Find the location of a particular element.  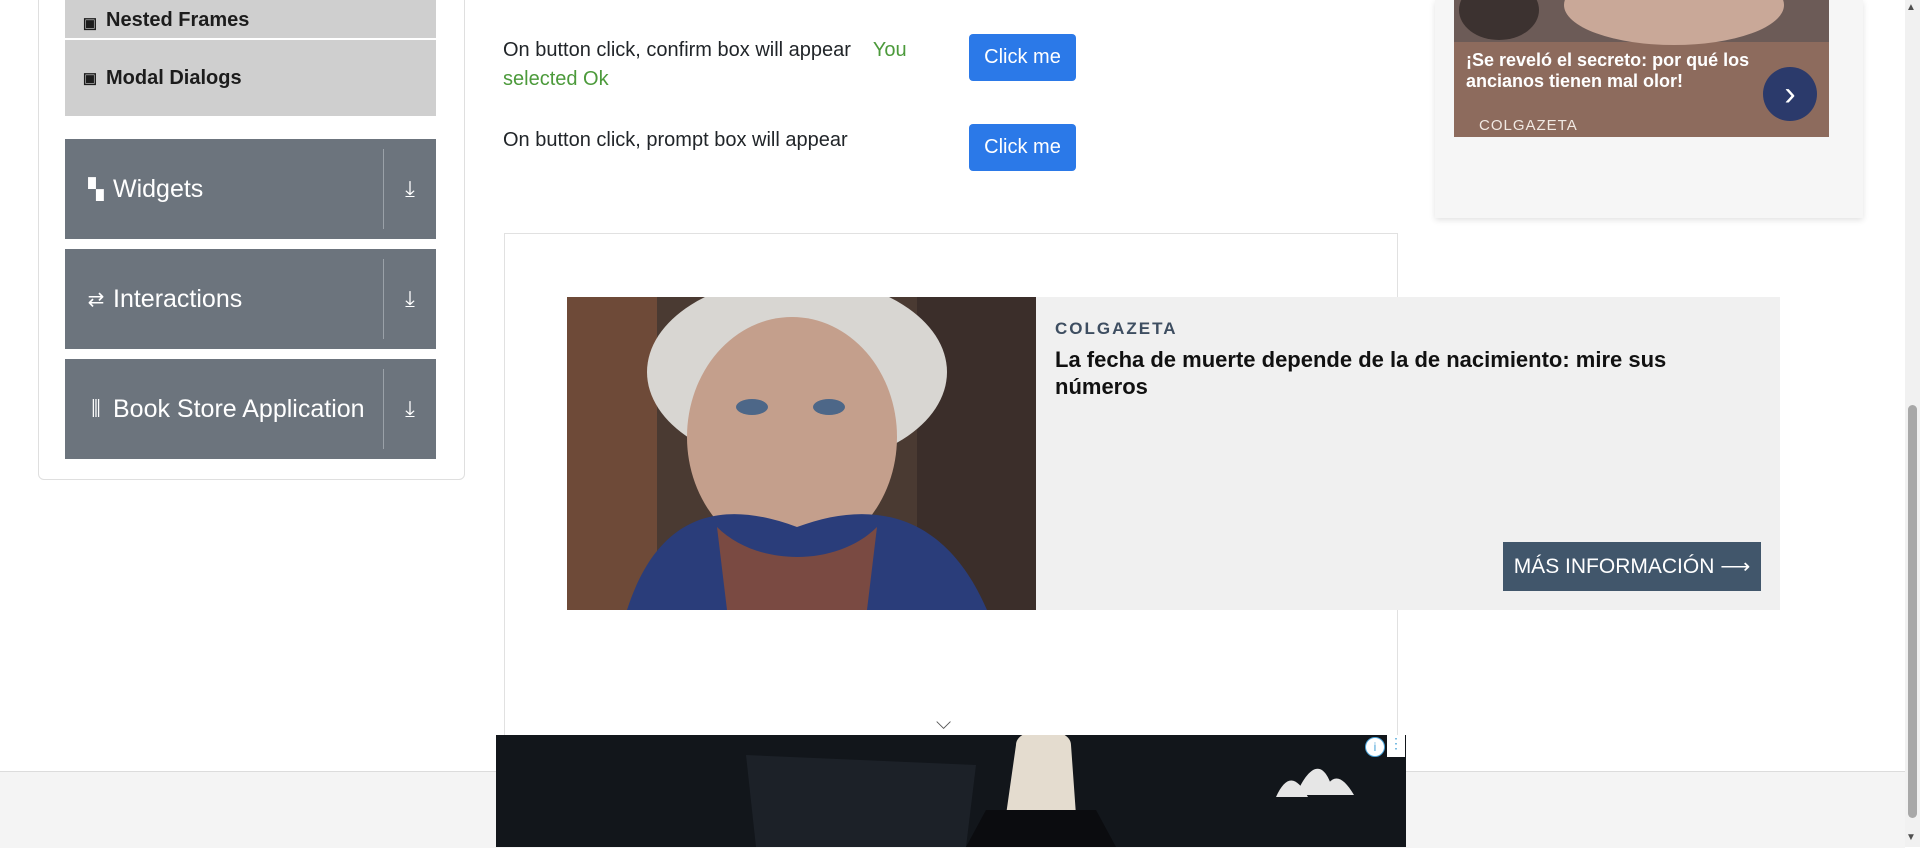

prompt-description: On button click, prompt box will appear is located at coordinates (675, 140).